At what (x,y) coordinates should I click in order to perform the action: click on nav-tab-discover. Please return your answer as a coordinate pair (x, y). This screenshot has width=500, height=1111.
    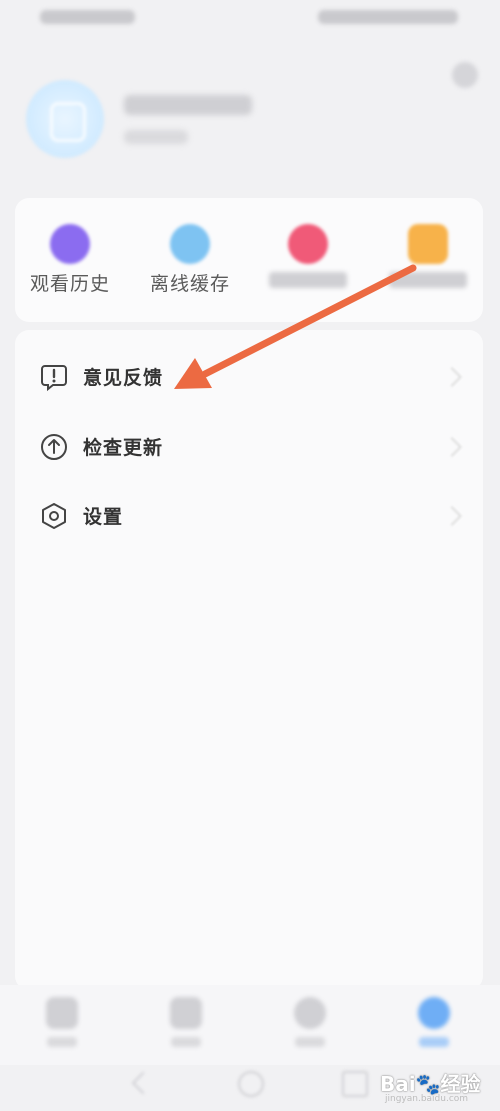
    Looking at the image, I should click on (310, 1028).